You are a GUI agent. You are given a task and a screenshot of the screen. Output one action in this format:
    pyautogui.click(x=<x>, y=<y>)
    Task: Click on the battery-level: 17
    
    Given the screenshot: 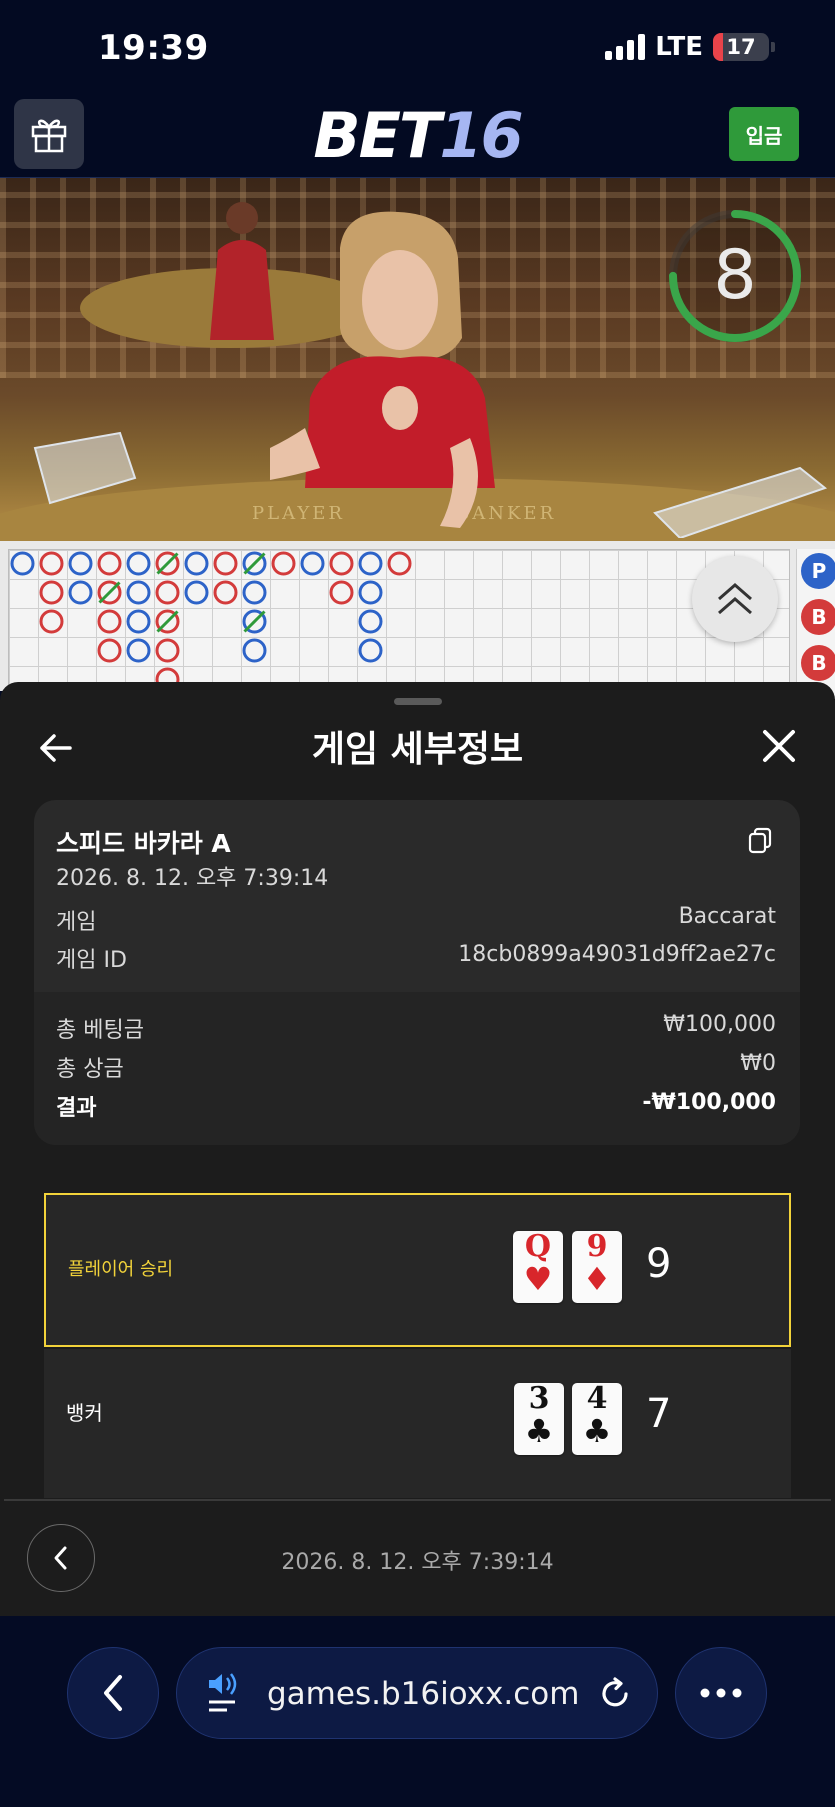 What is the action you would take?
    pyautogui.click(x=741, y=47)
    